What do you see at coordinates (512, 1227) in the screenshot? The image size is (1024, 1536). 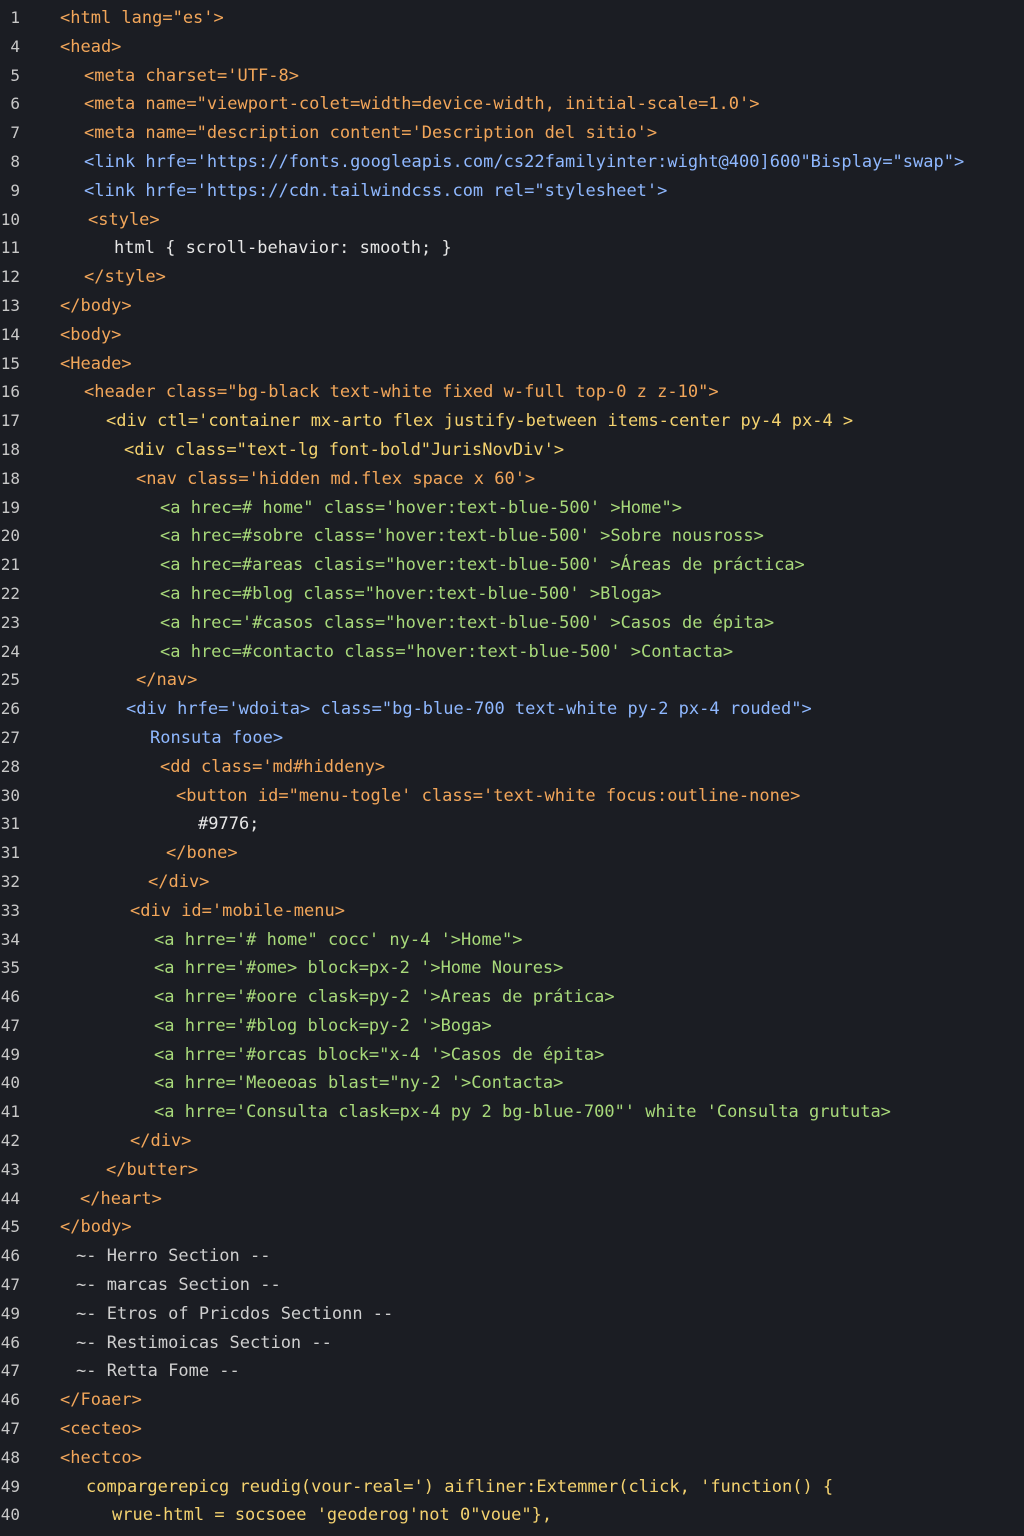 I see `code-line: 45 </body>` at bounding box center [512, 1227].